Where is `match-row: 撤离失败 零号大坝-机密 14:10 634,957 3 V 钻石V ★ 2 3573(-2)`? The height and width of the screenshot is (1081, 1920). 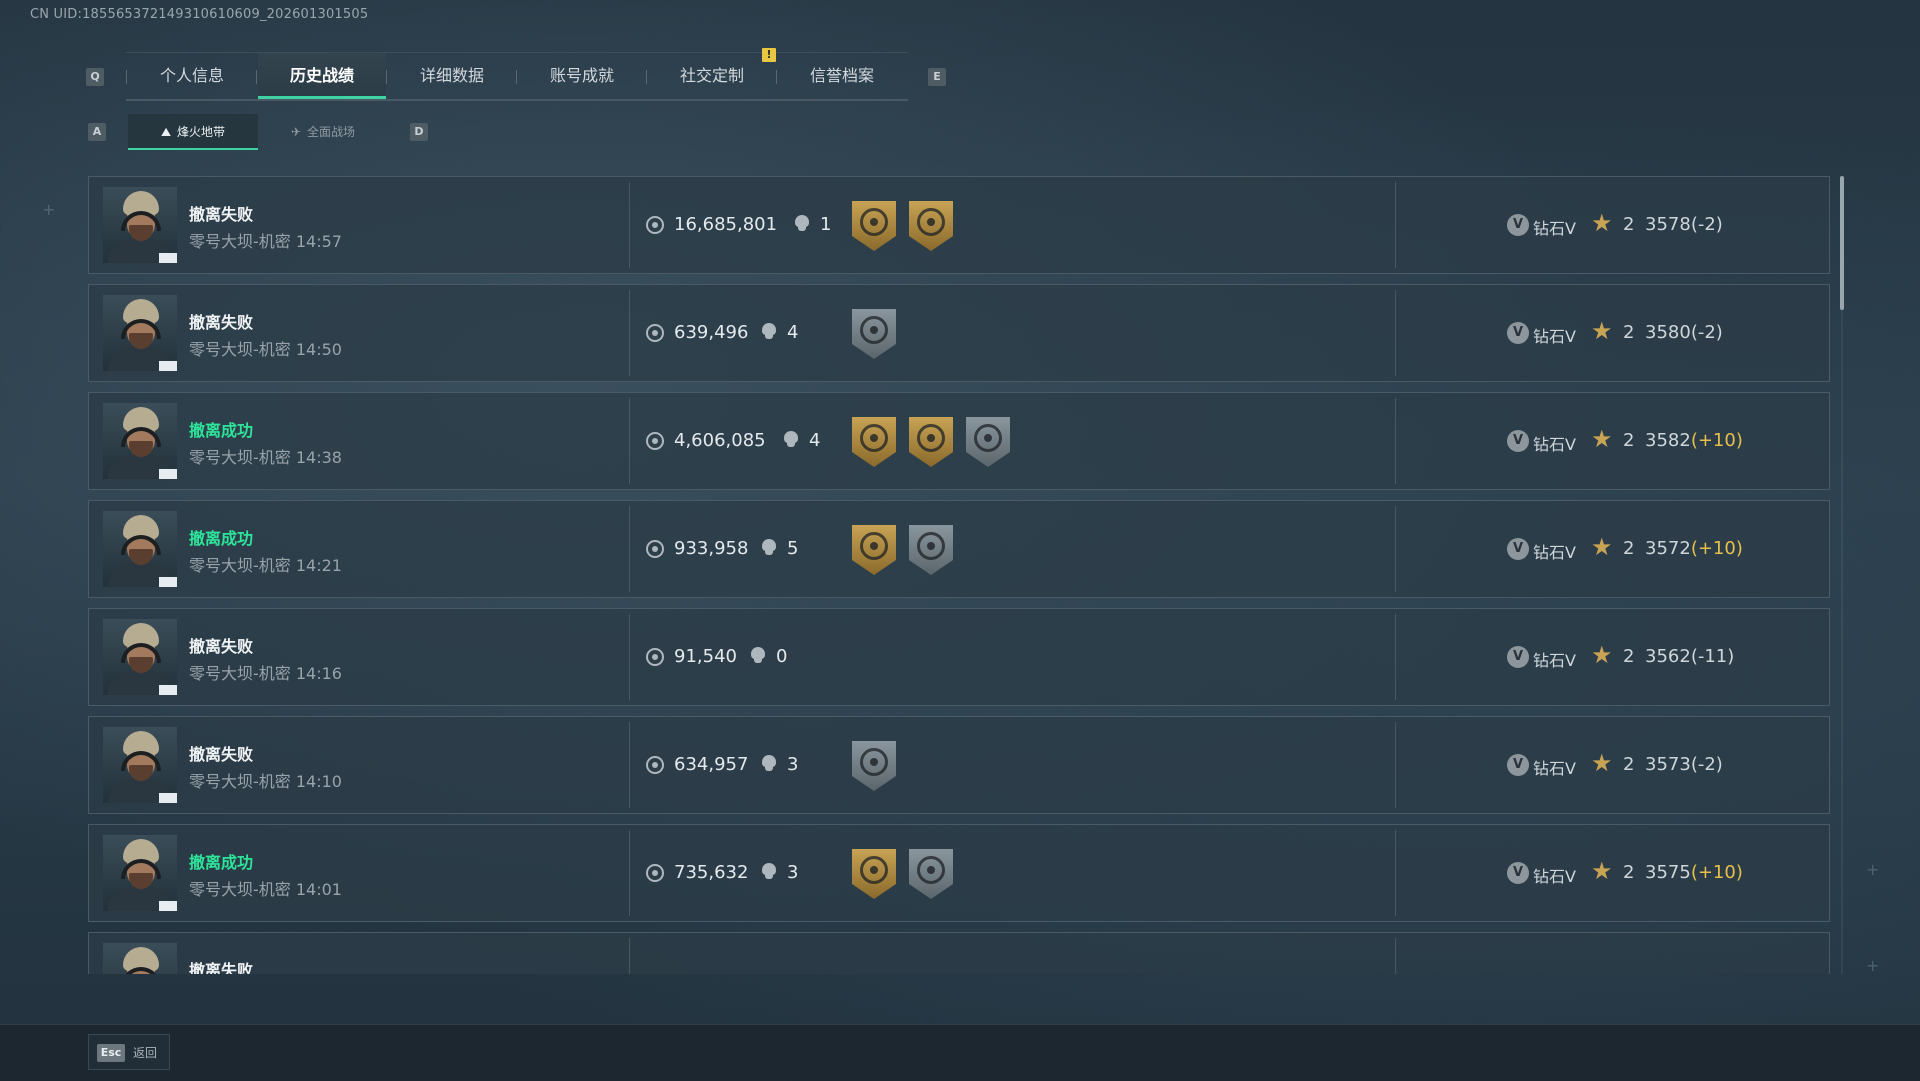 match-row: 撤离失败 零号大坝-机密 14:10 634,957 3 V 钻石V ★ 2 3573(-2) is located at coordinates (959, 765).